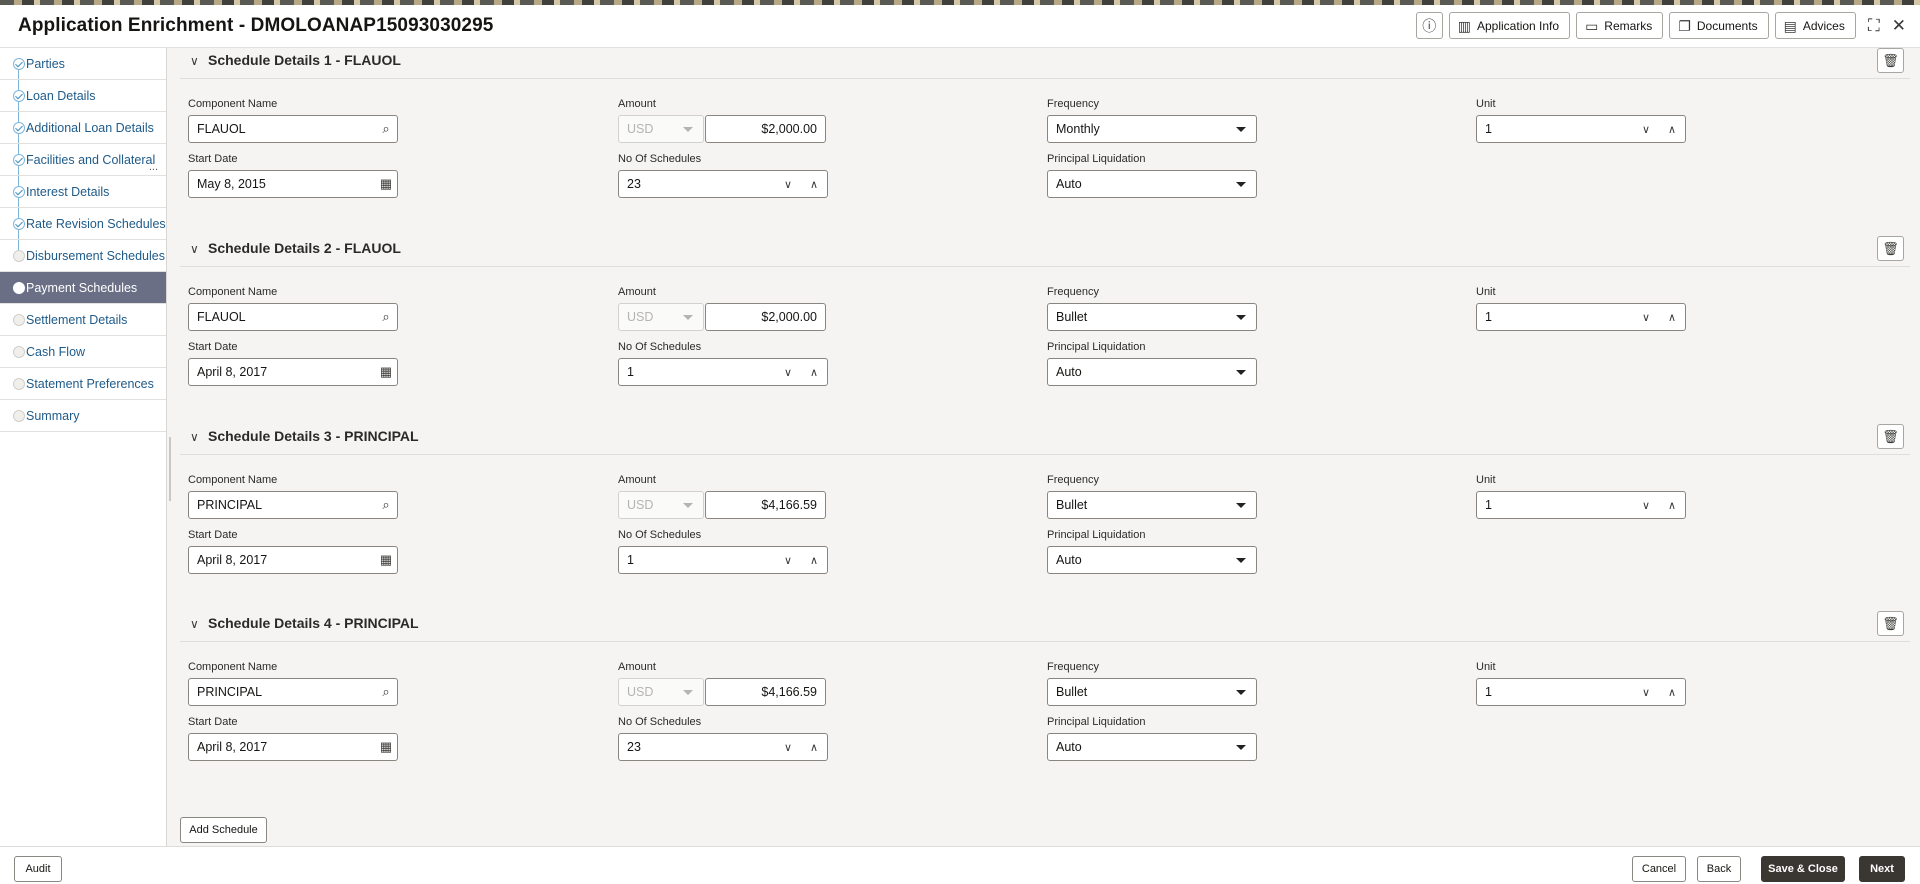 The image size is (1920, 884). What do you see at coordinates (83, 256) in the screenshot?
I see `sidebar-item-disbursement-schedules: Disbursement Schedules` at bounding box center [83, 256].